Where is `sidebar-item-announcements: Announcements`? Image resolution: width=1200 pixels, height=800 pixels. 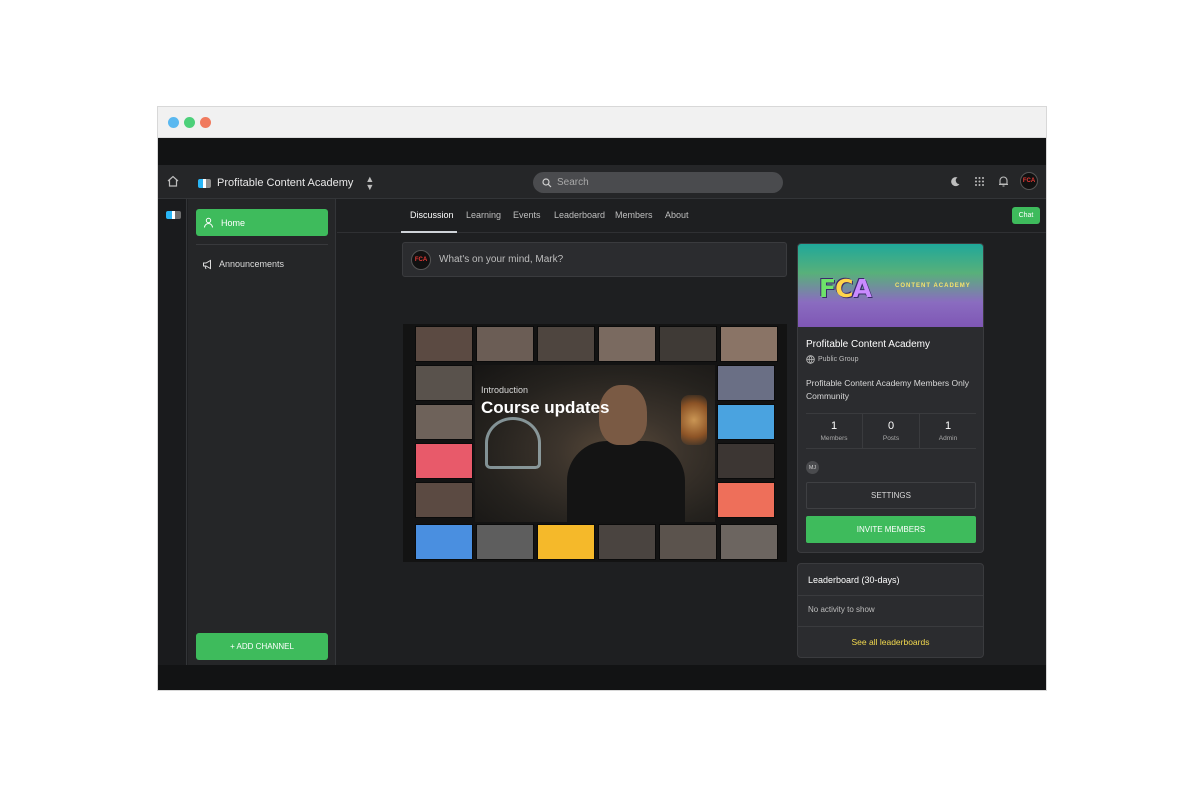
sidebar-item-announcements: Announcements is located at coordinates (262, 264).